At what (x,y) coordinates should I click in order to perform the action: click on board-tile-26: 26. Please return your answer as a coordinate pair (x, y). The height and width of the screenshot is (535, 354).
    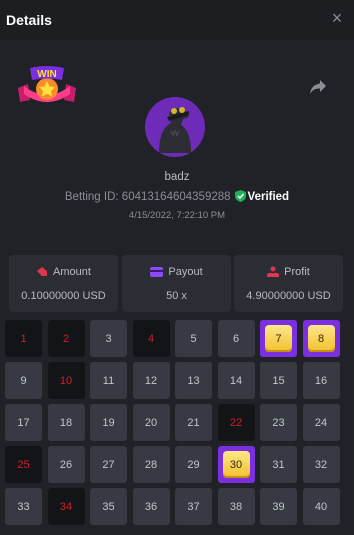
    Looking at the image, I should click on (66, 464).